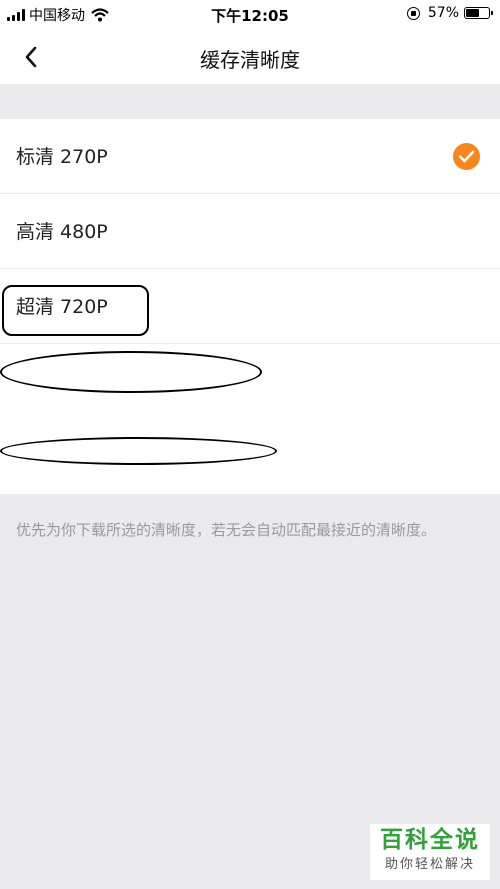 This screenshot has height=889, width=500. Describe the element at coordinates (250, 231) in the screenshot. I see `option-high: 高清 480P` at that location.